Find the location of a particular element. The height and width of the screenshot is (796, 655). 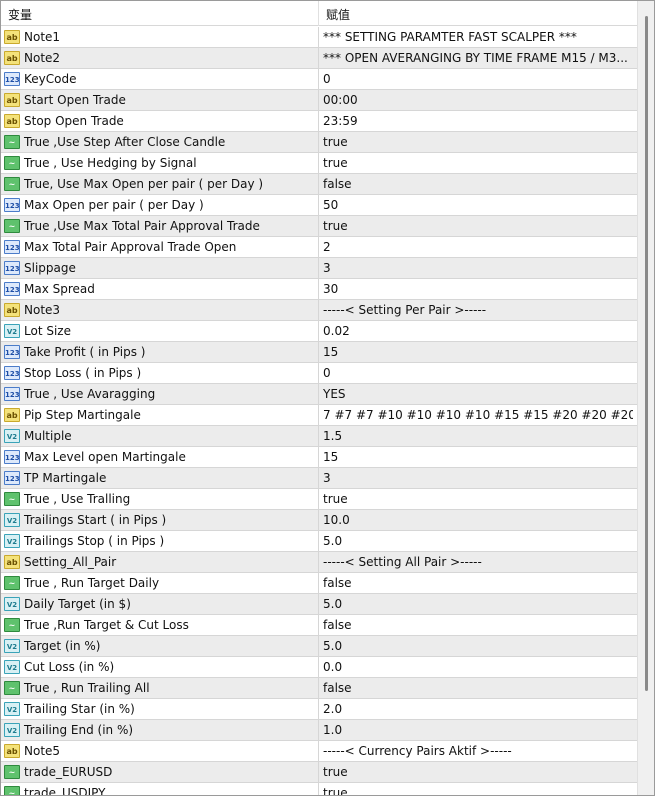

table-row: 123 Stop Loss ( in Pips ) 0 is located at coordinates (319, 373).